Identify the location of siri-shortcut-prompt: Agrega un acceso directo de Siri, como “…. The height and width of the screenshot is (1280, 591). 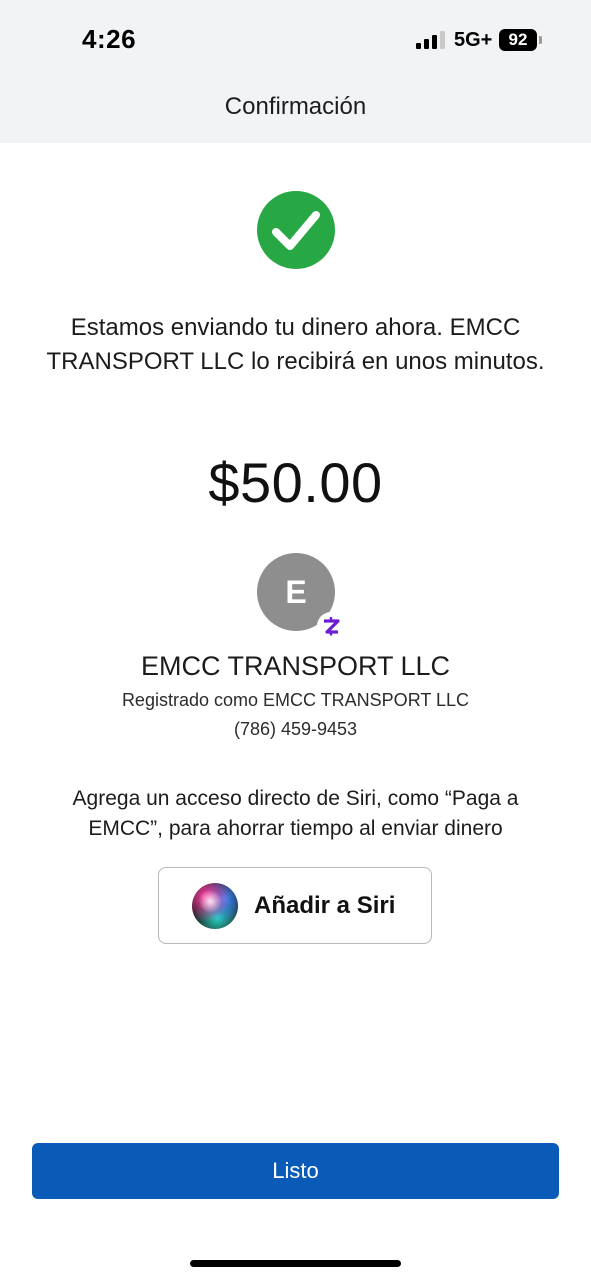
(295, 813).